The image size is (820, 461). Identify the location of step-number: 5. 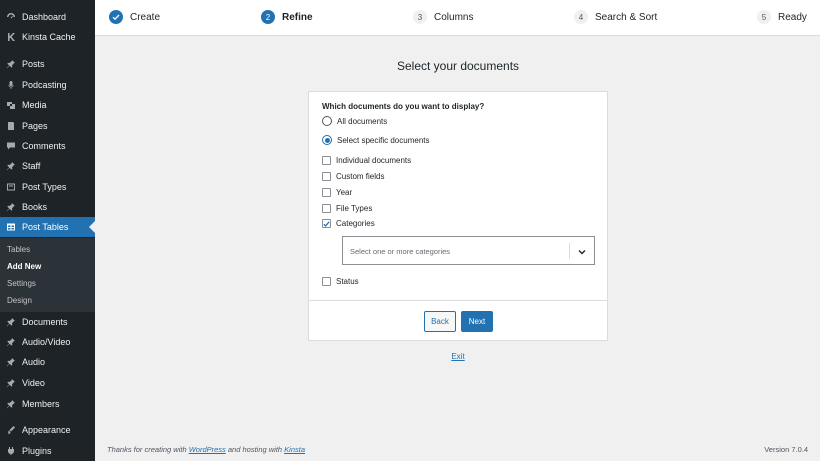
(764, 17).